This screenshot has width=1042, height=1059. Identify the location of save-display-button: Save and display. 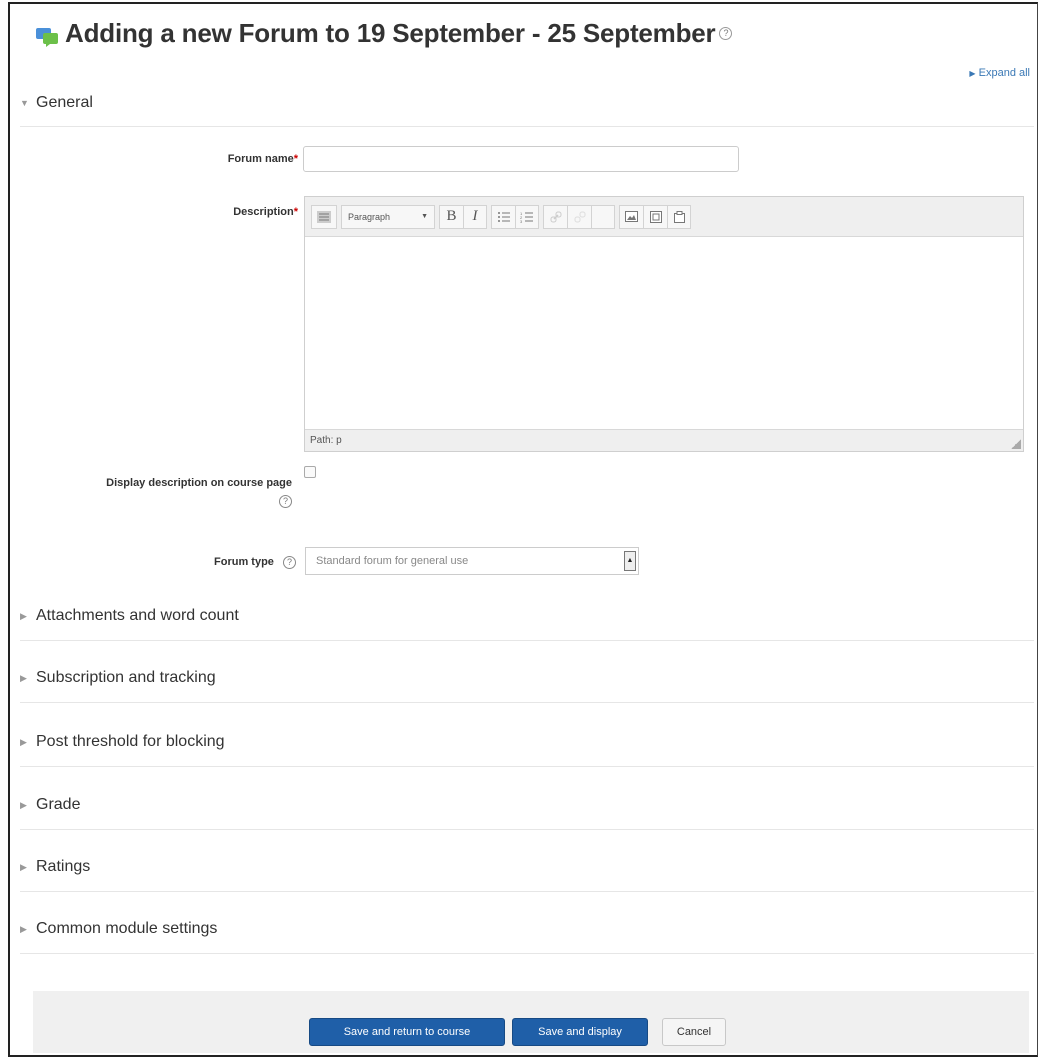
(580, 1032).